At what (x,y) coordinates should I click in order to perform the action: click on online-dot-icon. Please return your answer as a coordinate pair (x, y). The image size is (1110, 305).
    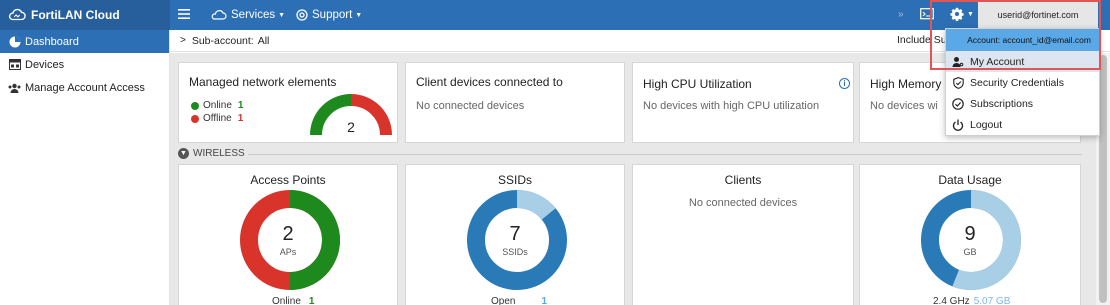
    Looking at the image, I should click on (195, 105).